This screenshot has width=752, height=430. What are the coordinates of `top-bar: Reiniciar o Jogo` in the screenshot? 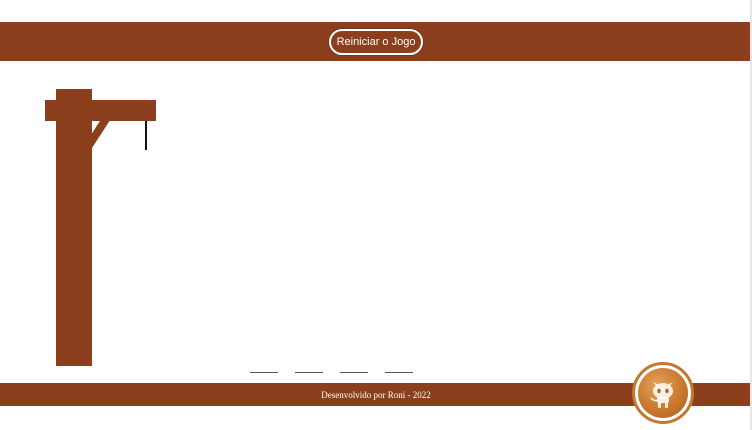 It's located at (376, 41).